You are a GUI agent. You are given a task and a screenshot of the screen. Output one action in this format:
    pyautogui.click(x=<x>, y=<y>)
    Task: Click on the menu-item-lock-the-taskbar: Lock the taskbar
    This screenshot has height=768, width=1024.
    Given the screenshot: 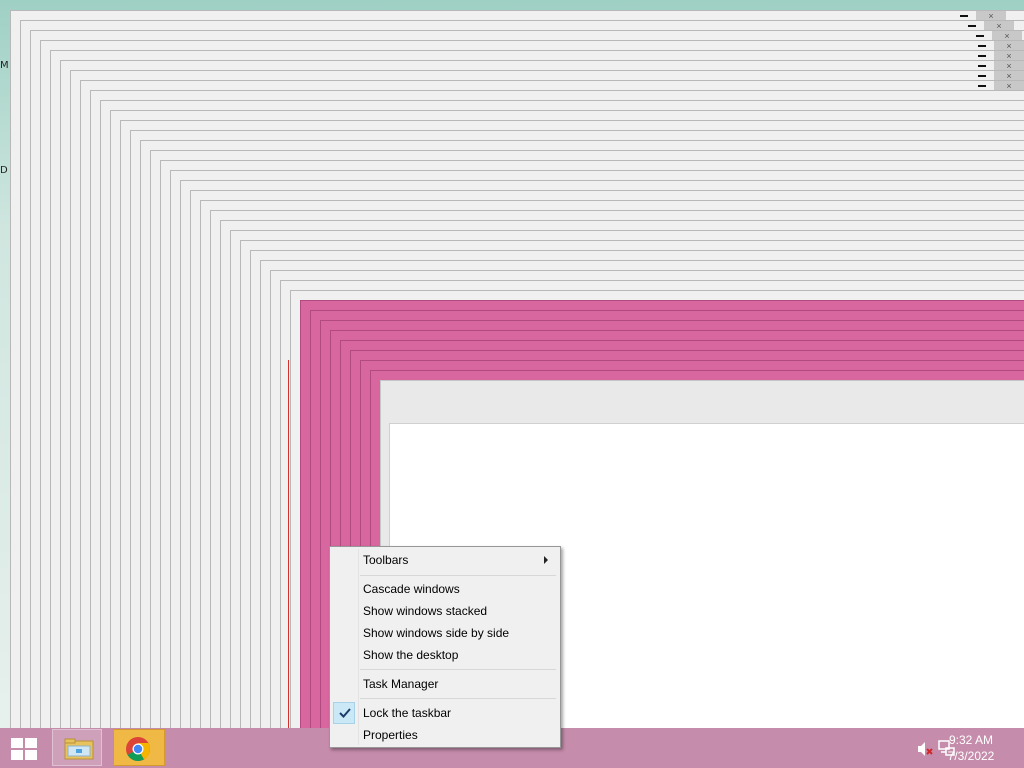 What is the action you would take?
    pyautogui.click(x=445, y=713)
    